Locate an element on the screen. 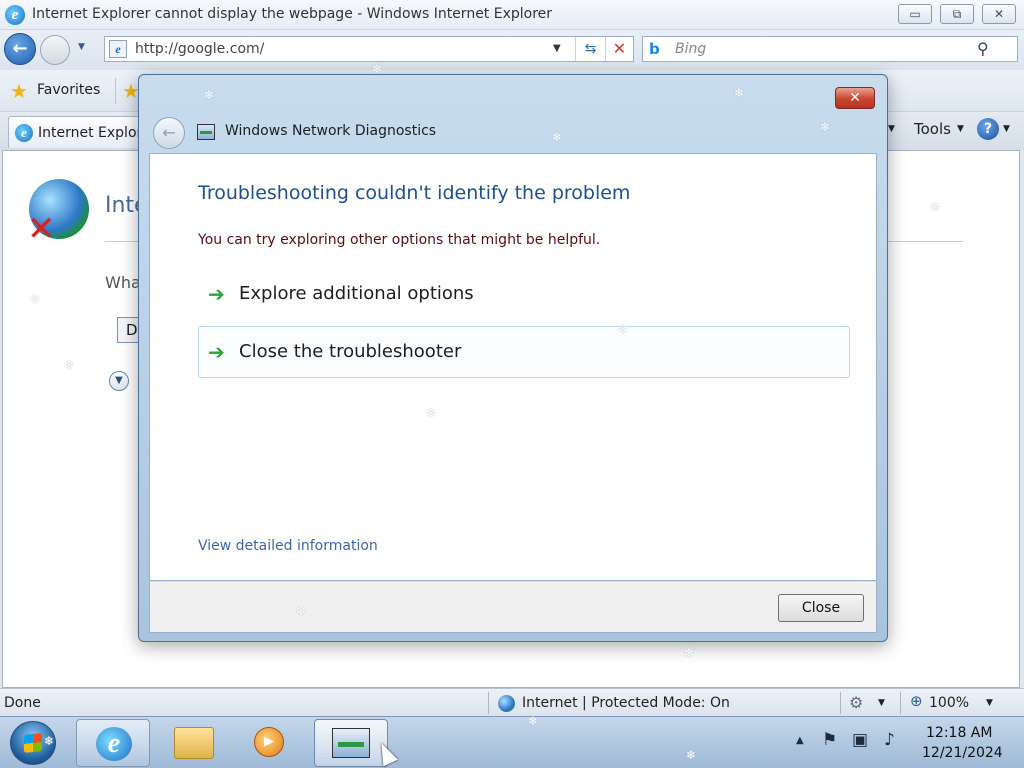 The height and width of the screenshot is (768, 1024). stop-icon: ✕ is located at coordinates (619, 49).